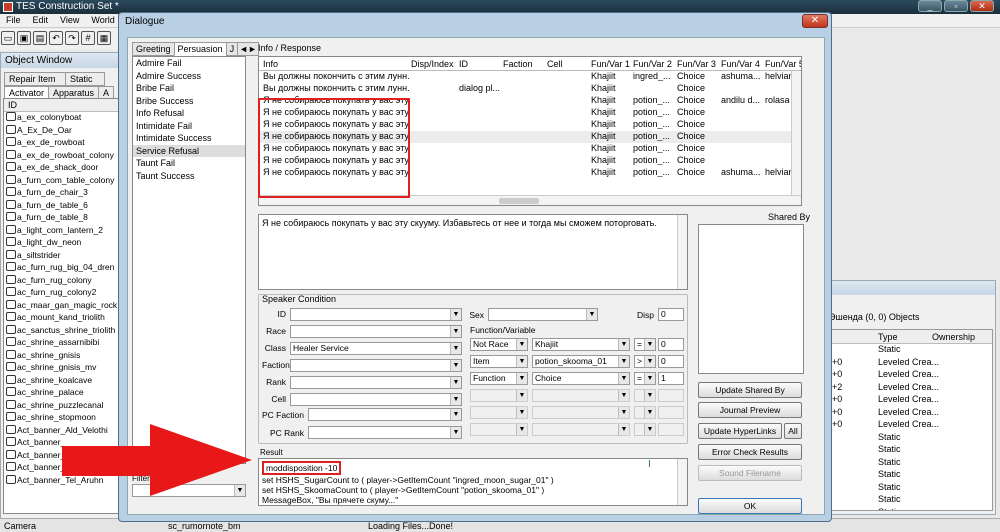 This screenshot has height=532, width=1000. What do you see at coordinates (200, 49) in the screenshot?
I see `tab-persuasion: Persuasion` at bounding box center [200, 49].